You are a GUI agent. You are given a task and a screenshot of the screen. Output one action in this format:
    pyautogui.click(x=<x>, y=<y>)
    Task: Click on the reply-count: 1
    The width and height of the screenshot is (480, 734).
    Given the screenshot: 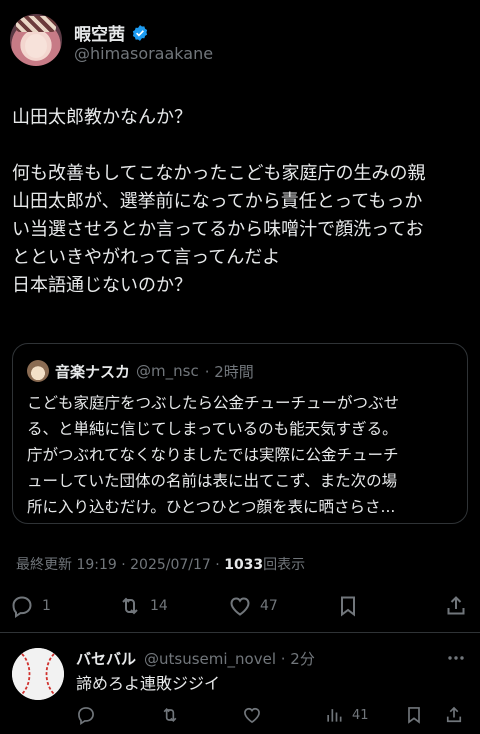 What is the action you would take?
    pyautogui.click(x=46, y=606)
    